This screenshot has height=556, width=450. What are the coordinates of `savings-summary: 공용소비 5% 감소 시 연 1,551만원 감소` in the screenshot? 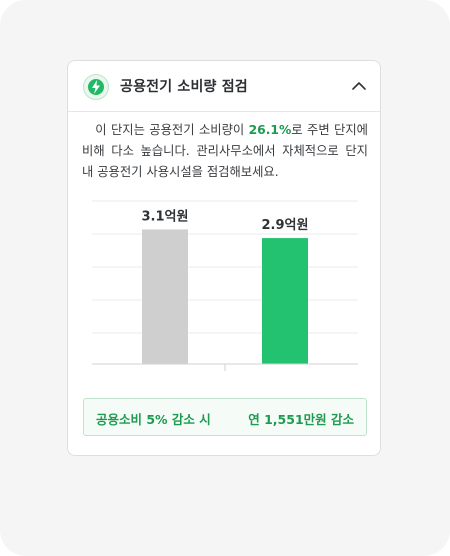 It's located at (225, 417).